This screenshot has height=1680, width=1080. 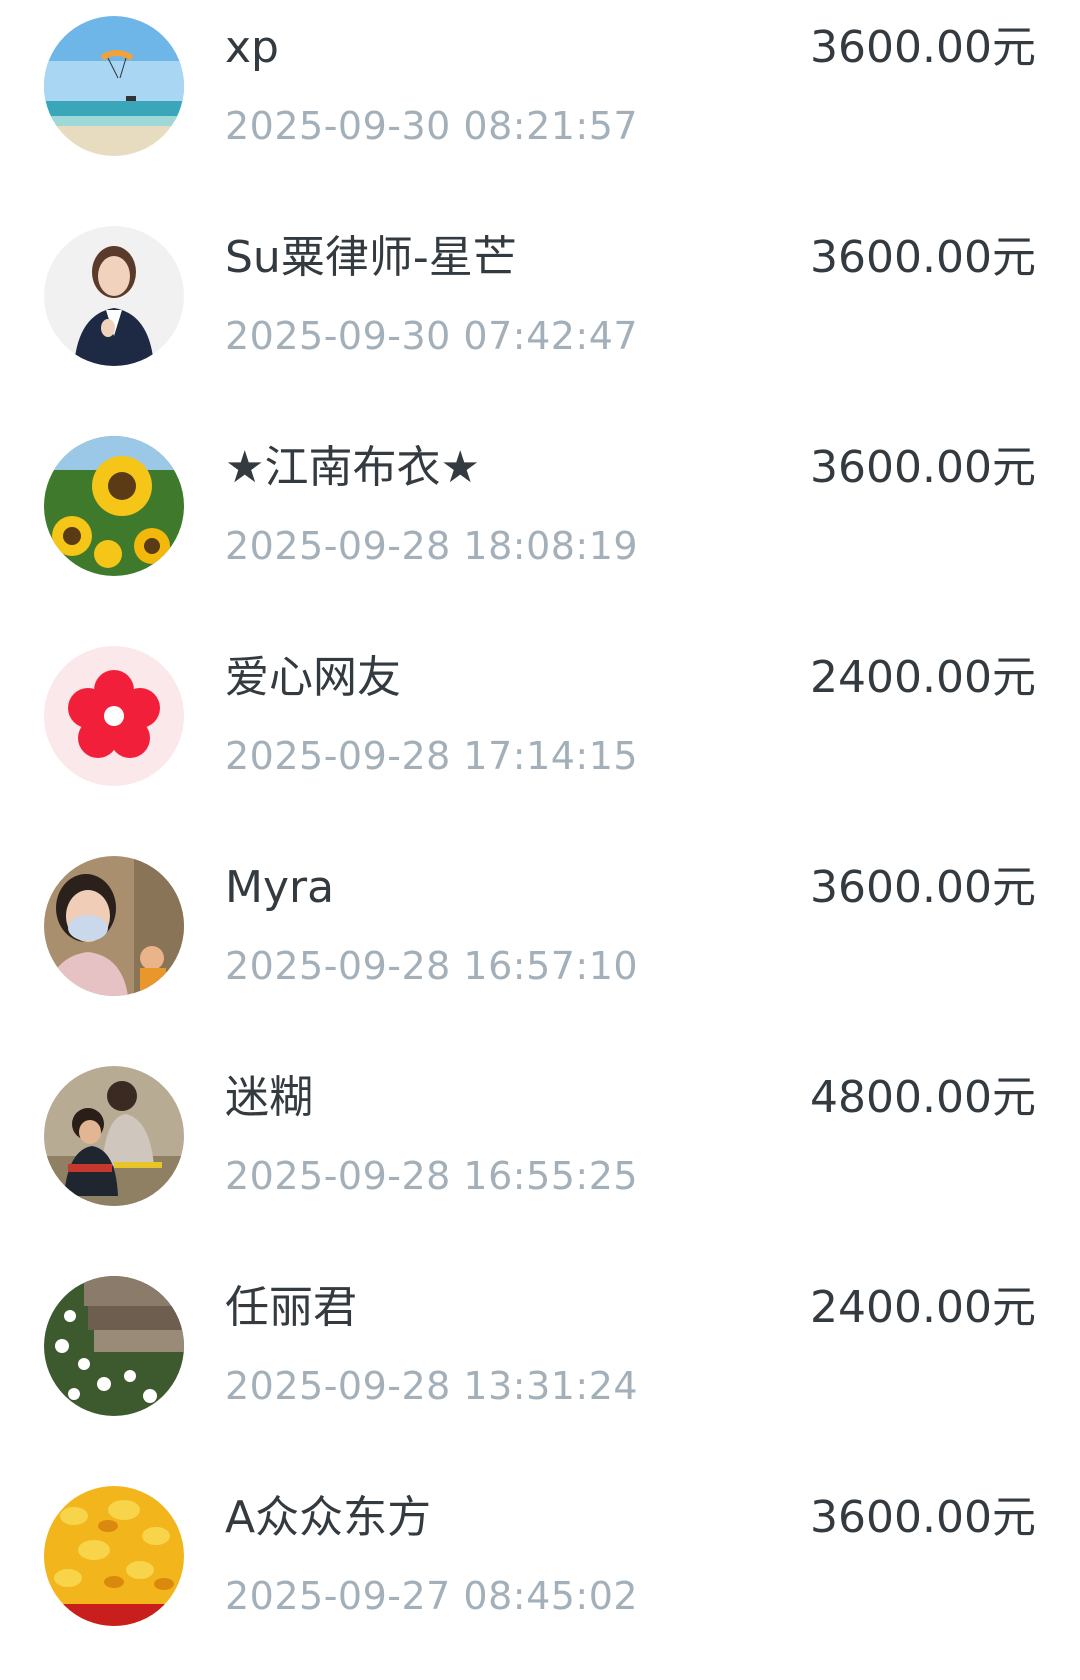 What do you see at coordinates (432, 546) in the screenshot?
I see `donation-time: 2025-09-28 18:08:19` at bounding box center [432, 546].